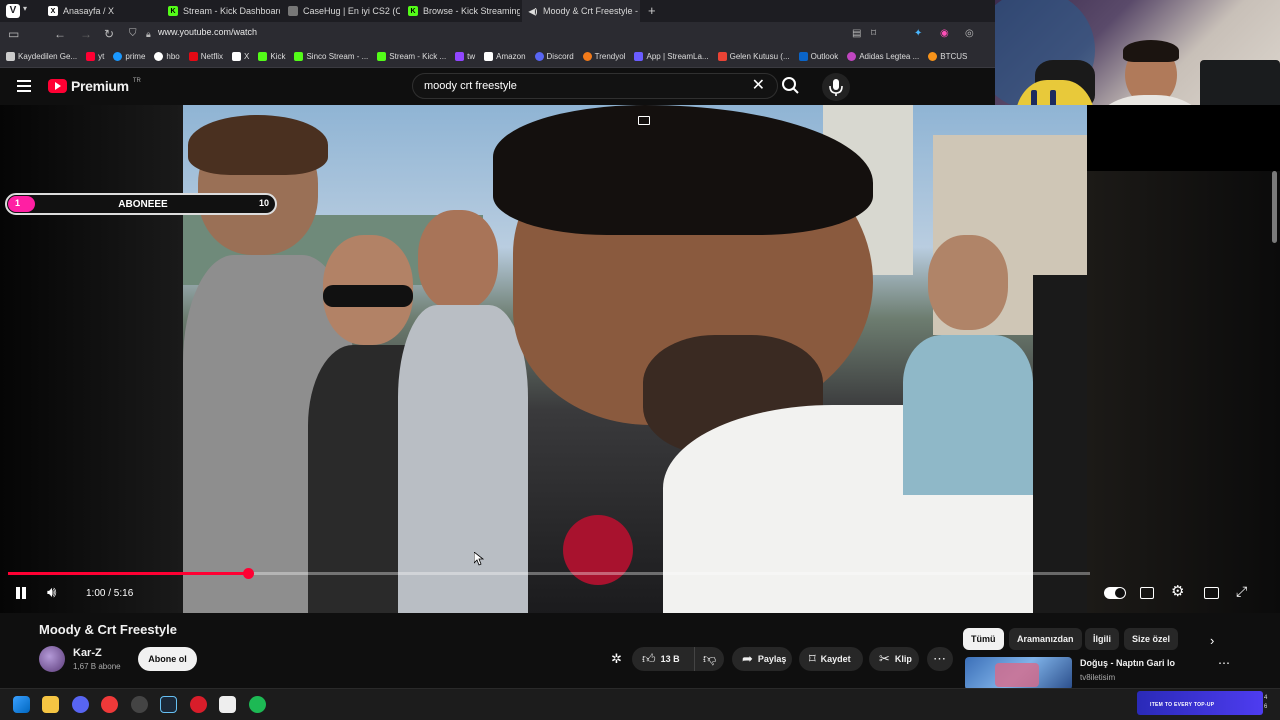  What do you see at coordinates (24, 86) in the screenshot?
I see `menu-icon` at bounding box center [24, 86].